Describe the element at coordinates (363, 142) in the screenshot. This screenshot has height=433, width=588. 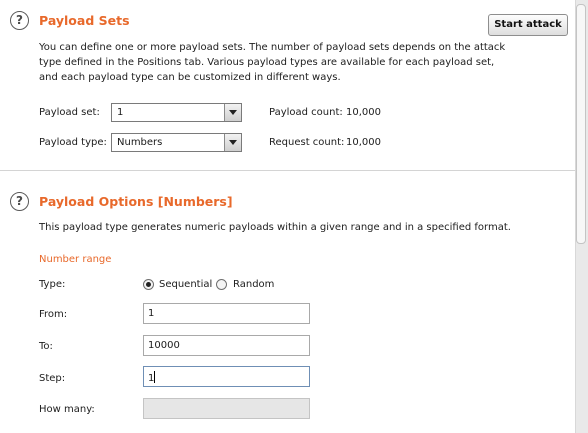
I see `request-count-value: 10,000` at that location.